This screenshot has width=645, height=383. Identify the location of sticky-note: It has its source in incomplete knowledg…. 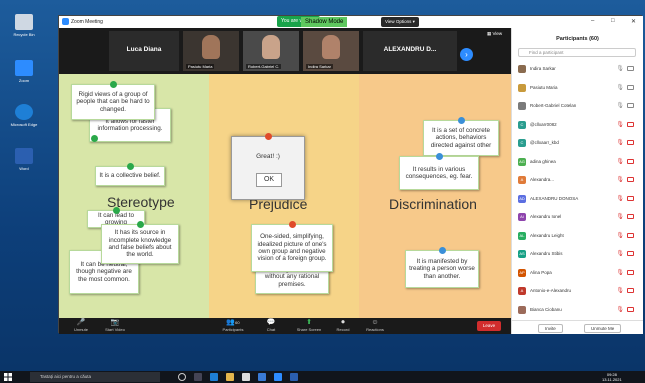
(140, 242).